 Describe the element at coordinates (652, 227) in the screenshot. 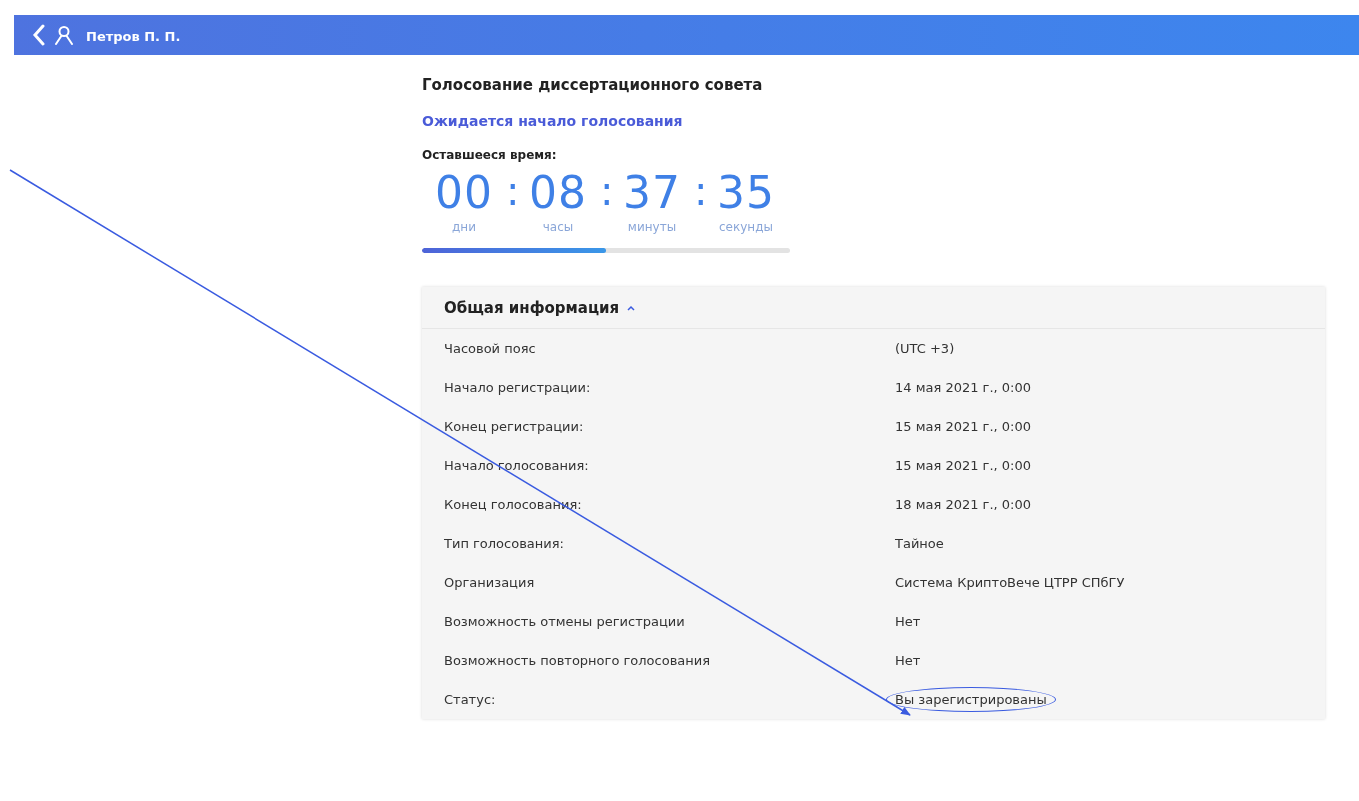

I see `timer-unit: минуты` at that location.